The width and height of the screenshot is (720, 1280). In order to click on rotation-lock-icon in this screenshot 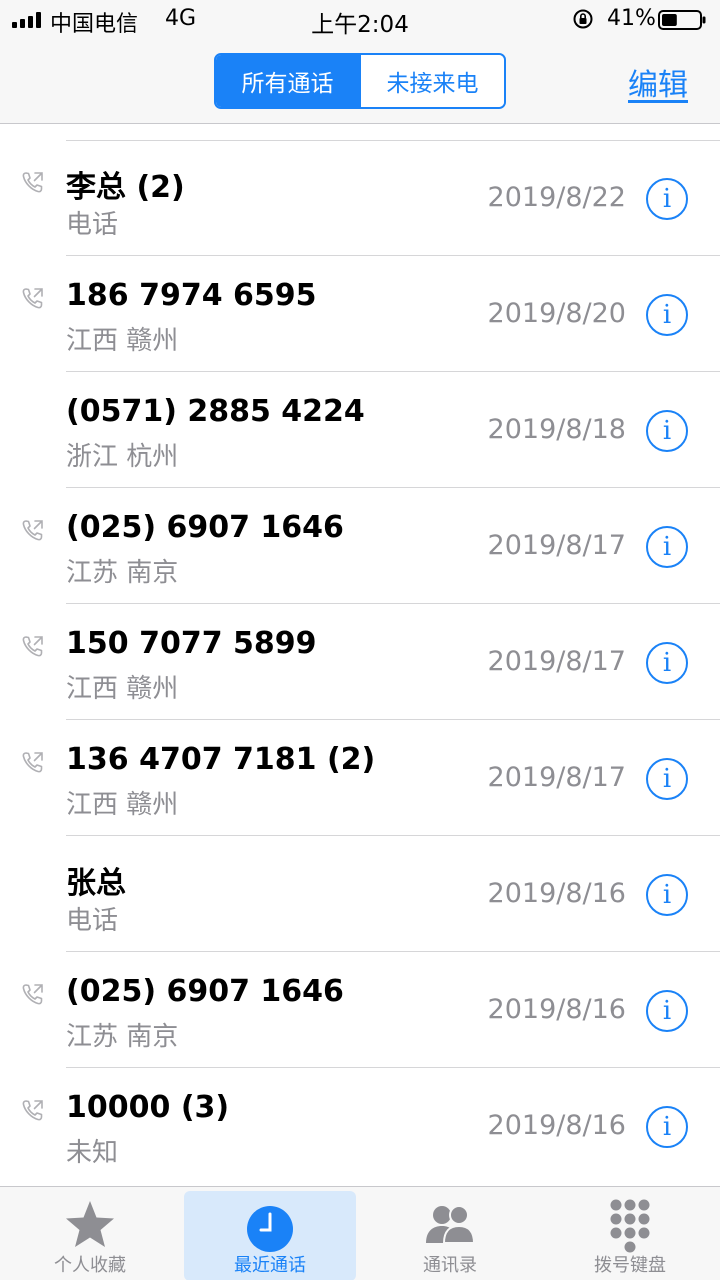, I will do `click(583, 19)`.